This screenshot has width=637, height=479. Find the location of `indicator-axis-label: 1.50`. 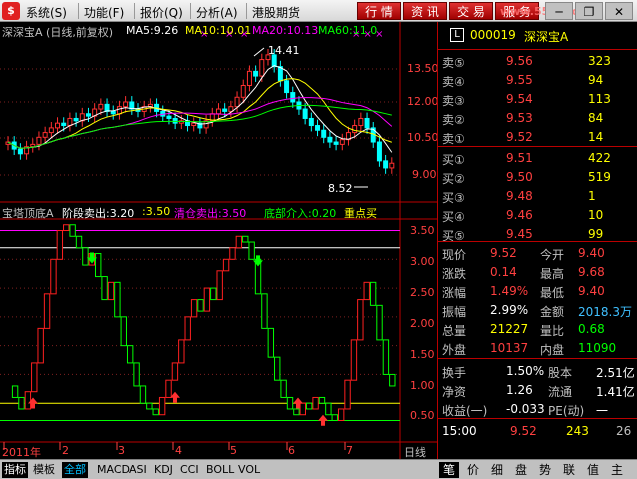

indicator-axis-label: 1.50 is located at coordinates (422, 354).